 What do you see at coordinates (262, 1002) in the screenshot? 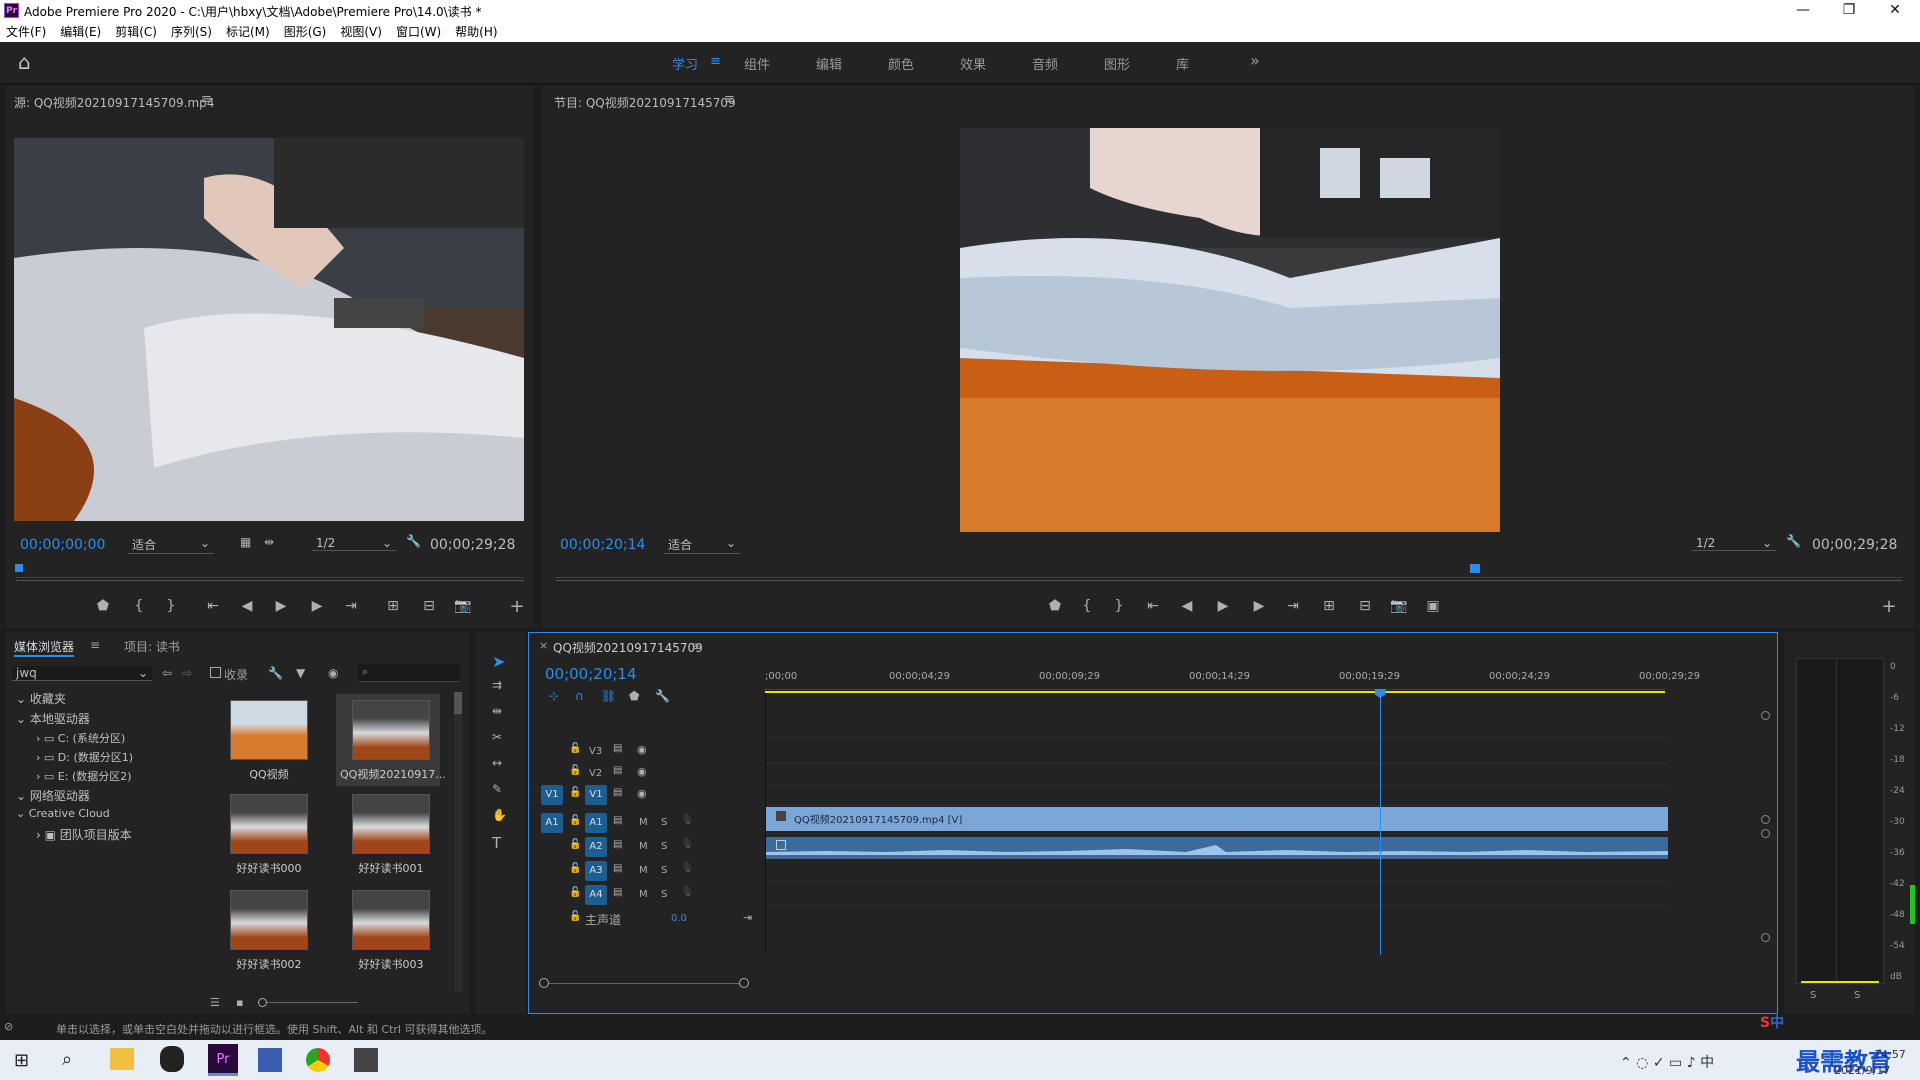
I see `zoom-slider-handle` at bounding box center [262, 1002].